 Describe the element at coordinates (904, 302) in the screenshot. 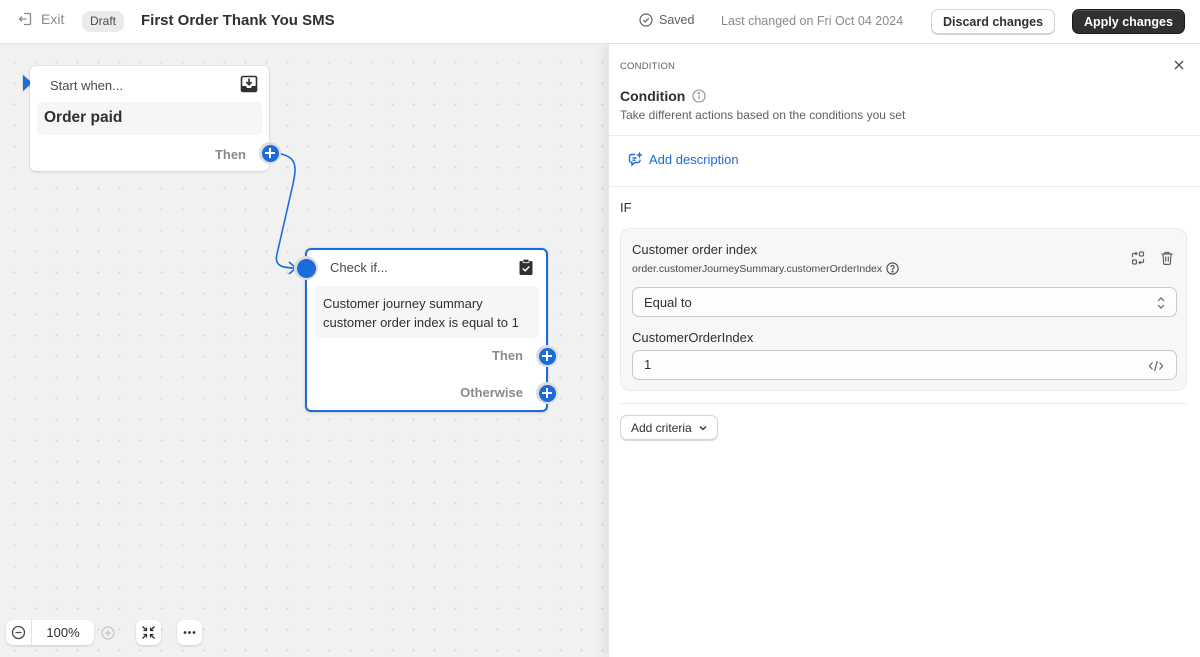

I see `operator-select: Equal to` at that location.